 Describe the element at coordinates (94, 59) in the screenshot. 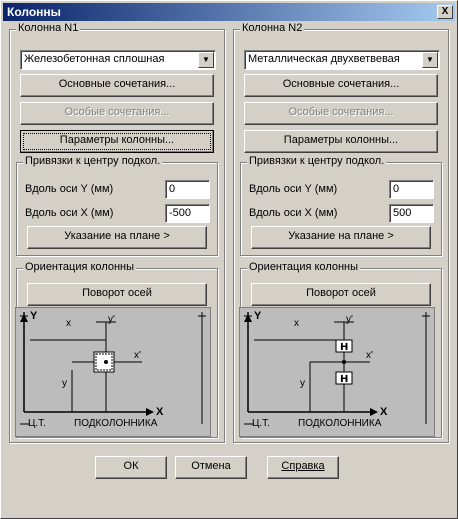

I see `column-1-type-value: Железобетонная сплошная` at that location.